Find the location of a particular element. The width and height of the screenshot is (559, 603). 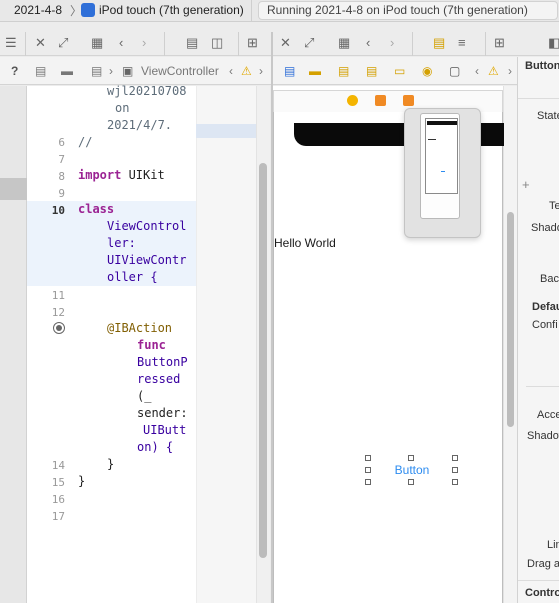

hello-label: Hello World is located at coordinates (305, 243).